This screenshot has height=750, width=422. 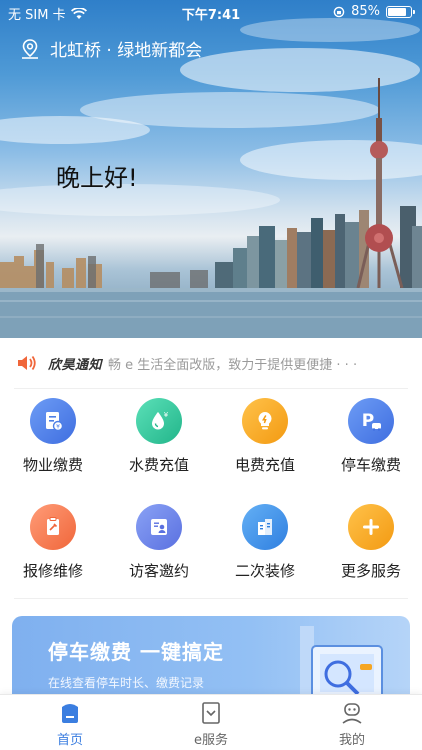 What do you see at coordinates (52, 465) in the screenshot?
I see `service-label: 物业缴费` at bounding box center [52, 465].